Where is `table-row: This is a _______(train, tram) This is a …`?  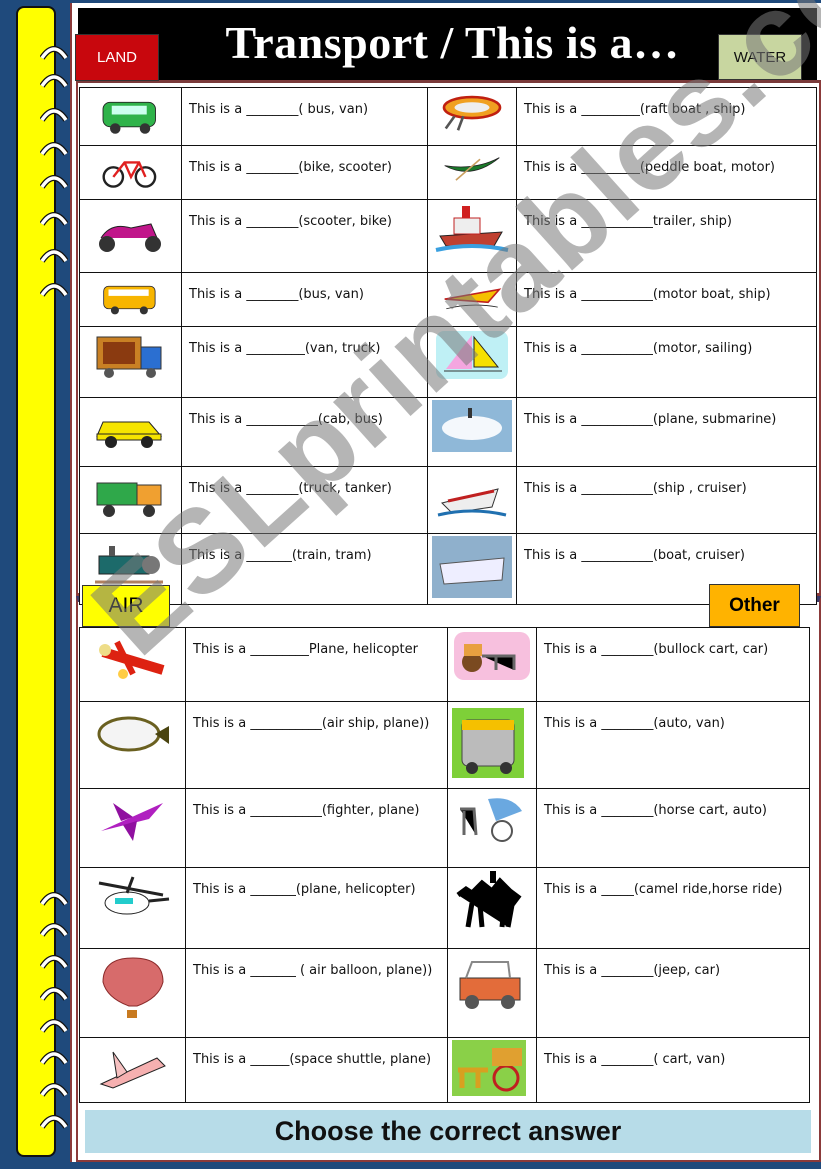
table-row: This is a _______(train, tram) This is a … is located at coordinates (448, 569).